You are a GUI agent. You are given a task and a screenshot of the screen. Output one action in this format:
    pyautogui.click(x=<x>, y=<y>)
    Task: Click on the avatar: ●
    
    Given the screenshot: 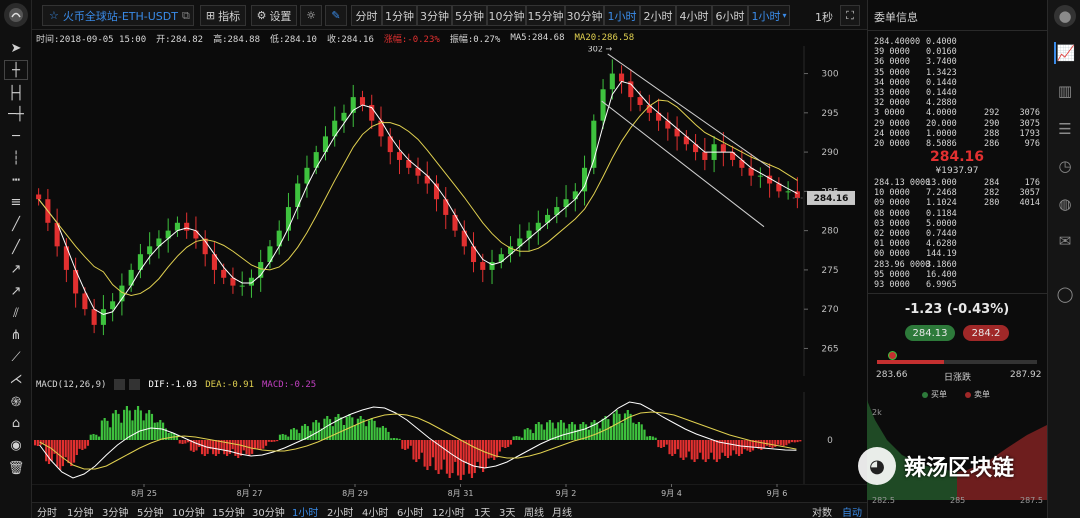 What is the action you would take?
    pyautogui.click(x=1065, y=16)
    